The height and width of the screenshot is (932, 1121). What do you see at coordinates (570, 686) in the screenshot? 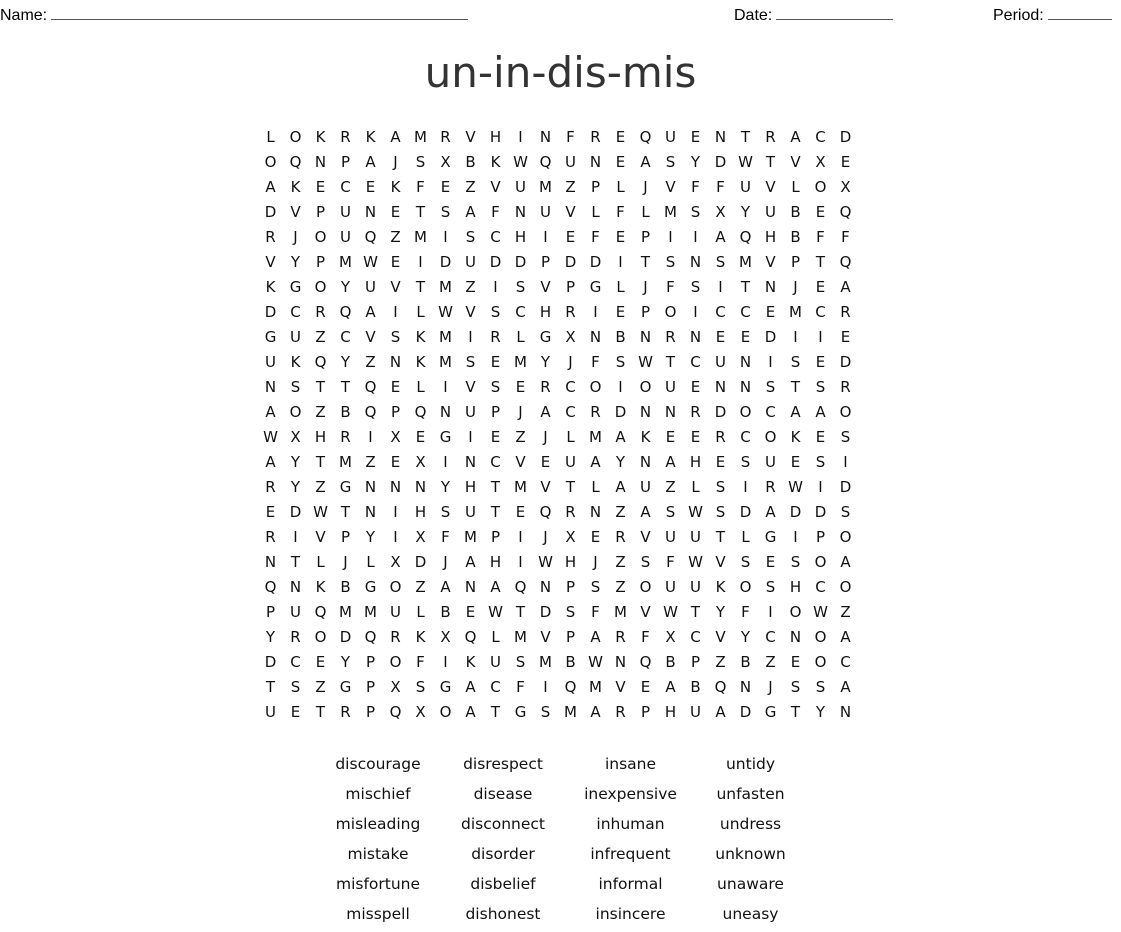
I see `grid-letter: Q` at bounding box center [570, 686].